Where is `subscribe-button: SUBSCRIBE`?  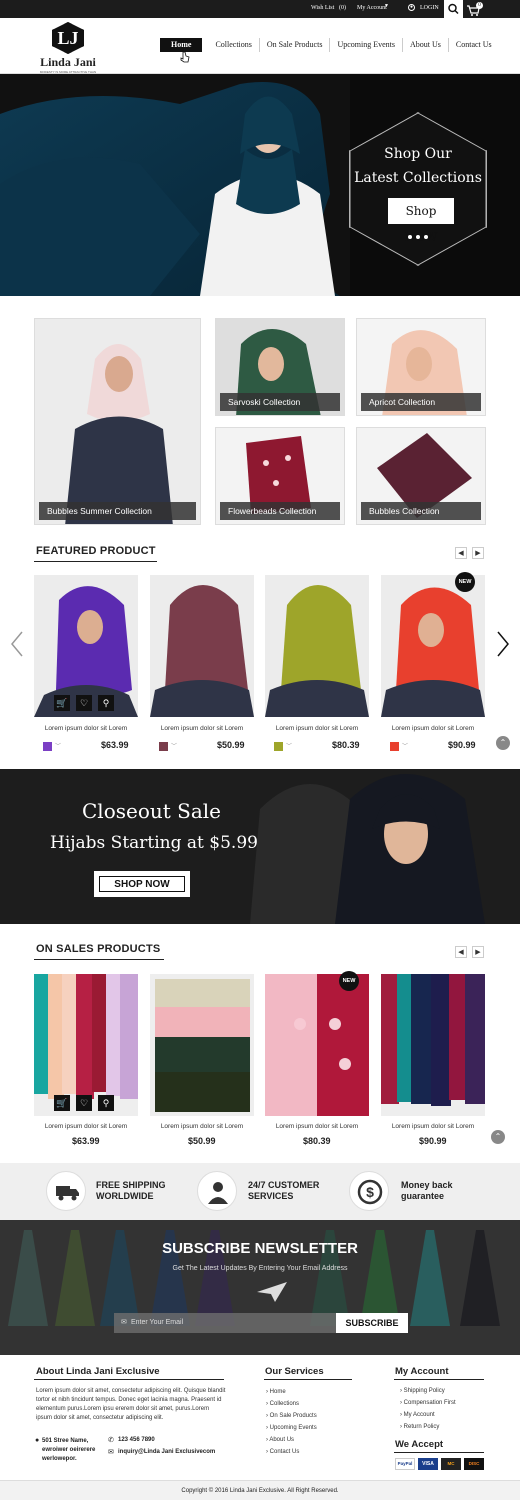
subscribe-button: SUBSCRIBE is located at coordinates (372, 1323).